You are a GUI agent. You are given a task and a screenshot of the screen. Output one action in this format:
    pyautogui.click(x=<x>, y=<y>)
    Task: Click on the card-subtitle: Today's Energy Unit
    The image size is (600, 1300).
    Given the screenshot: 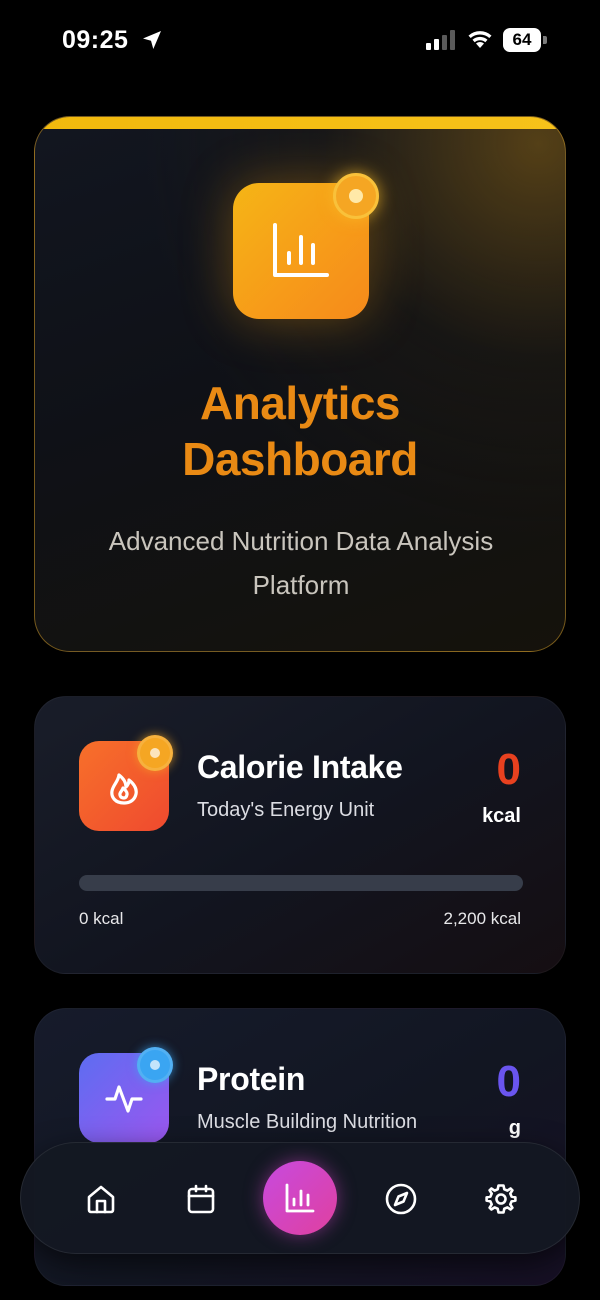 What is the action you would take?
    pyautogui.click(x=286, y=810)
    